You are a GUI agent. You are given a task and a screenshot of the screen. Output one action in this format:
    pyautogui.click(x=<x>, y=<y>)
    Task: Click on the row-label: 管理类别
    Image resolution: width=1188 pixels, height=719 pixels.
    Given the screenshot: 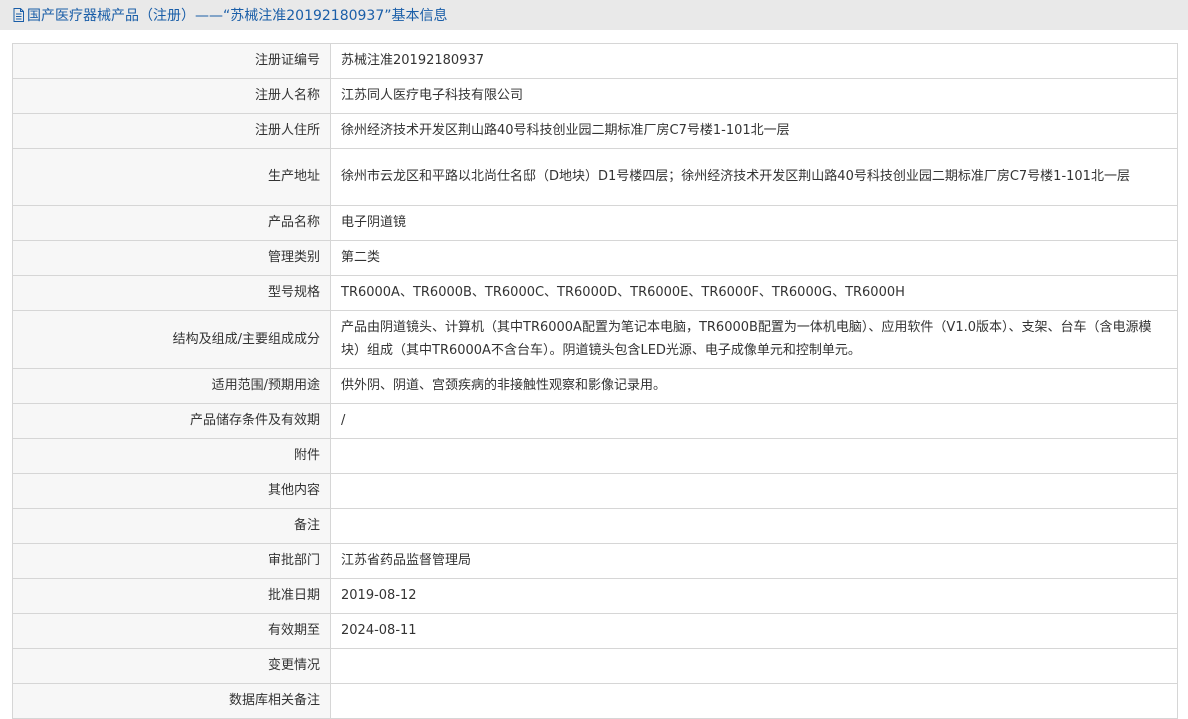 What is the action you would take?
    pyautogui.click(x=171, y=258)
    